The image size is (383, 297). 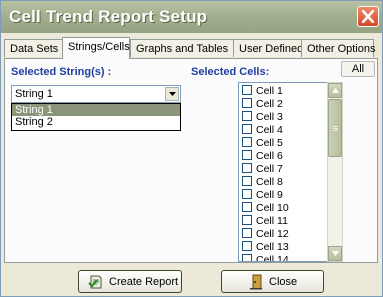 I want to click on cells-scrollbar, so click(x=335, y=172).